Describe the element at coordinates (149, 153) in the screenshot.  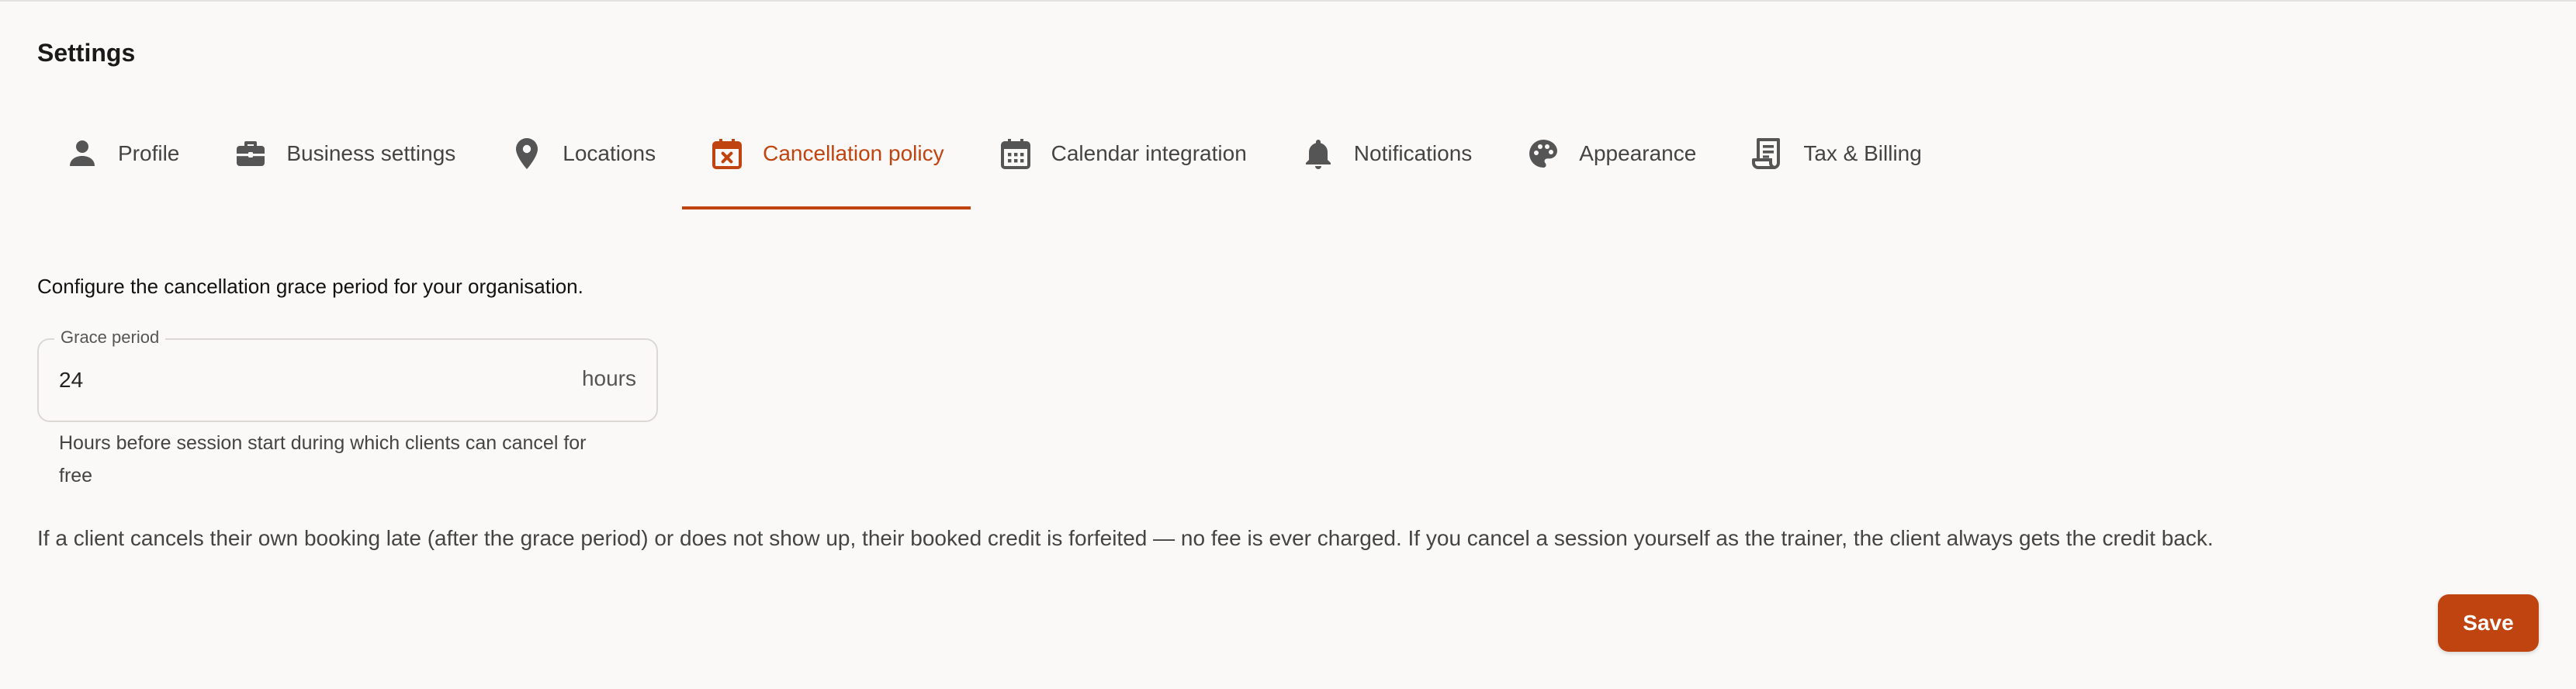
I see `tab-label: Profile` at that location.